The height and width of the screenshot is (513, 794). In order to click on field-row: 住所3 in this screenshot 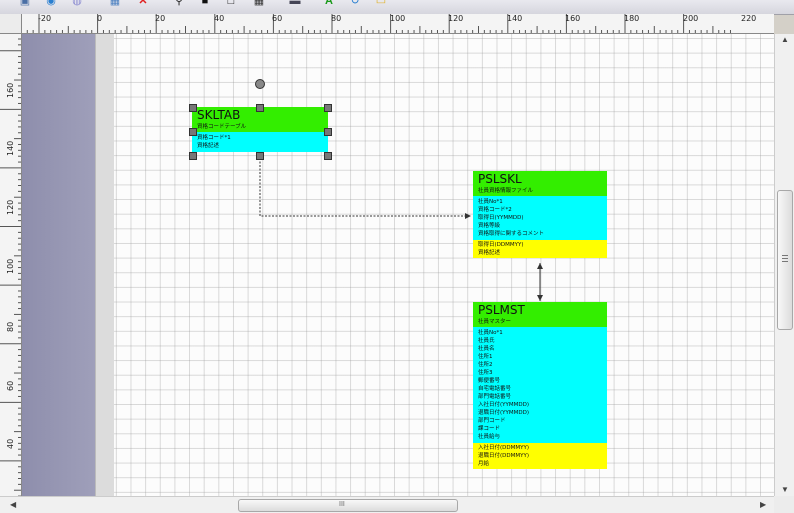, I will do `click(485, 373)`.